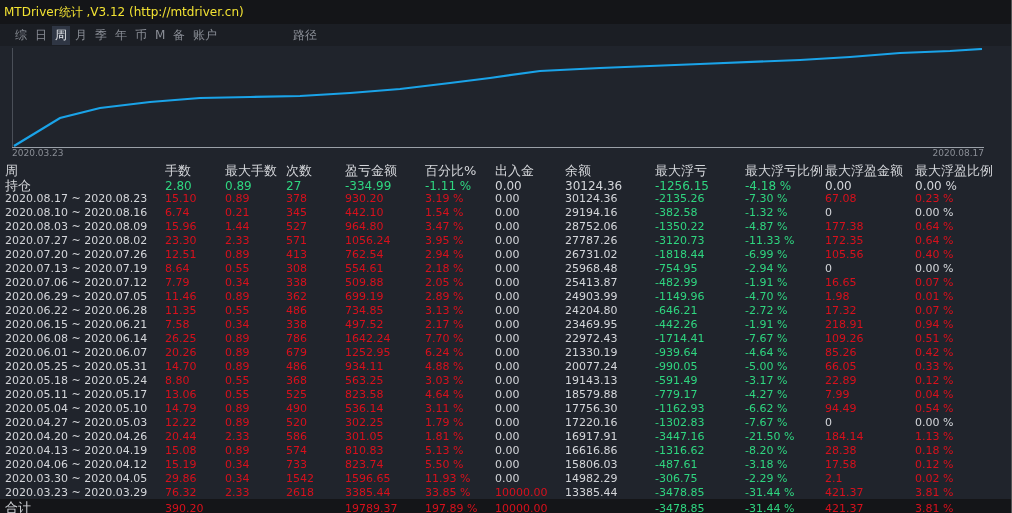 This screenshot has height=513, width=1012. I want to click on table-cell-text: 1542, so click(300, 478).